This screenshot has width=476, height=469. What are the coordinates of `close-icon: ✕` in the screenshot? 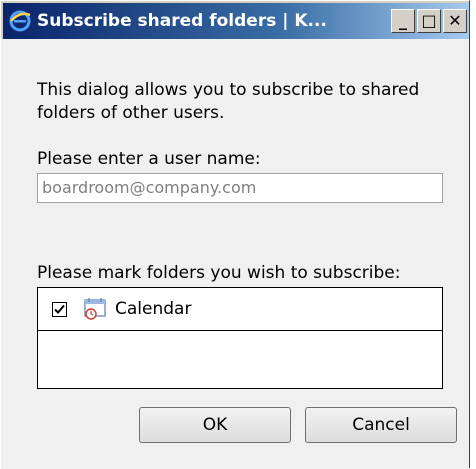 It's located at (455, 20).